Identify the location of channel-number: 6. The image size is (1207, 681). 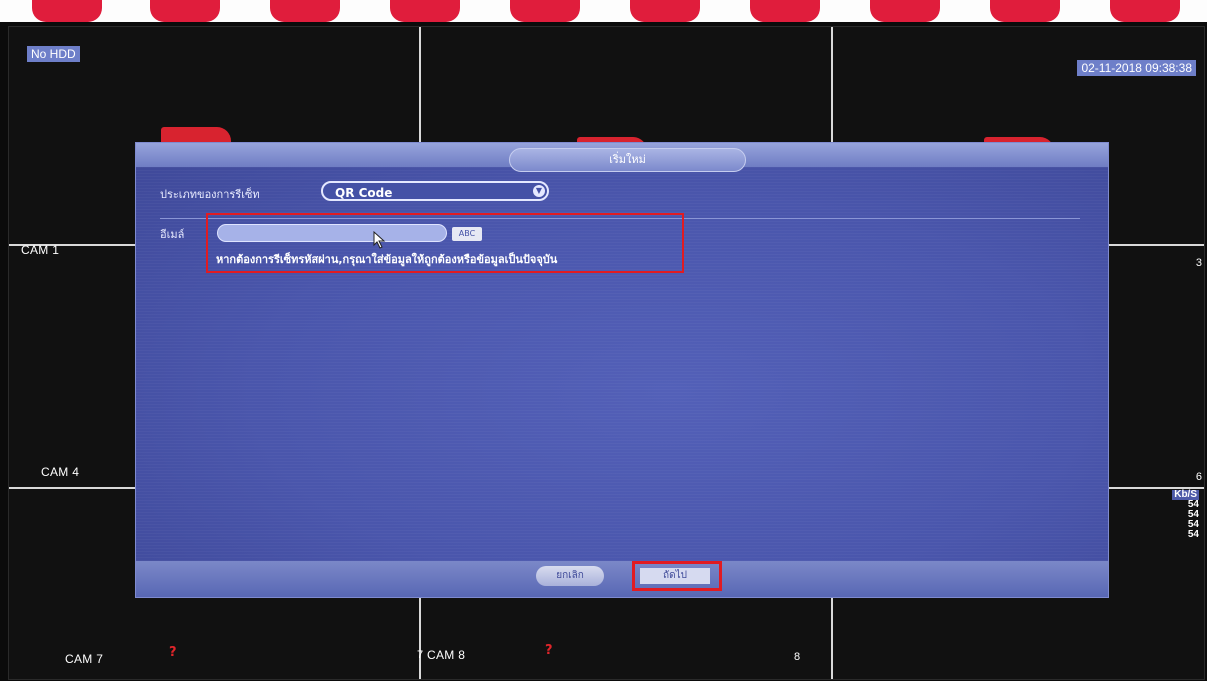
(1198, 477).